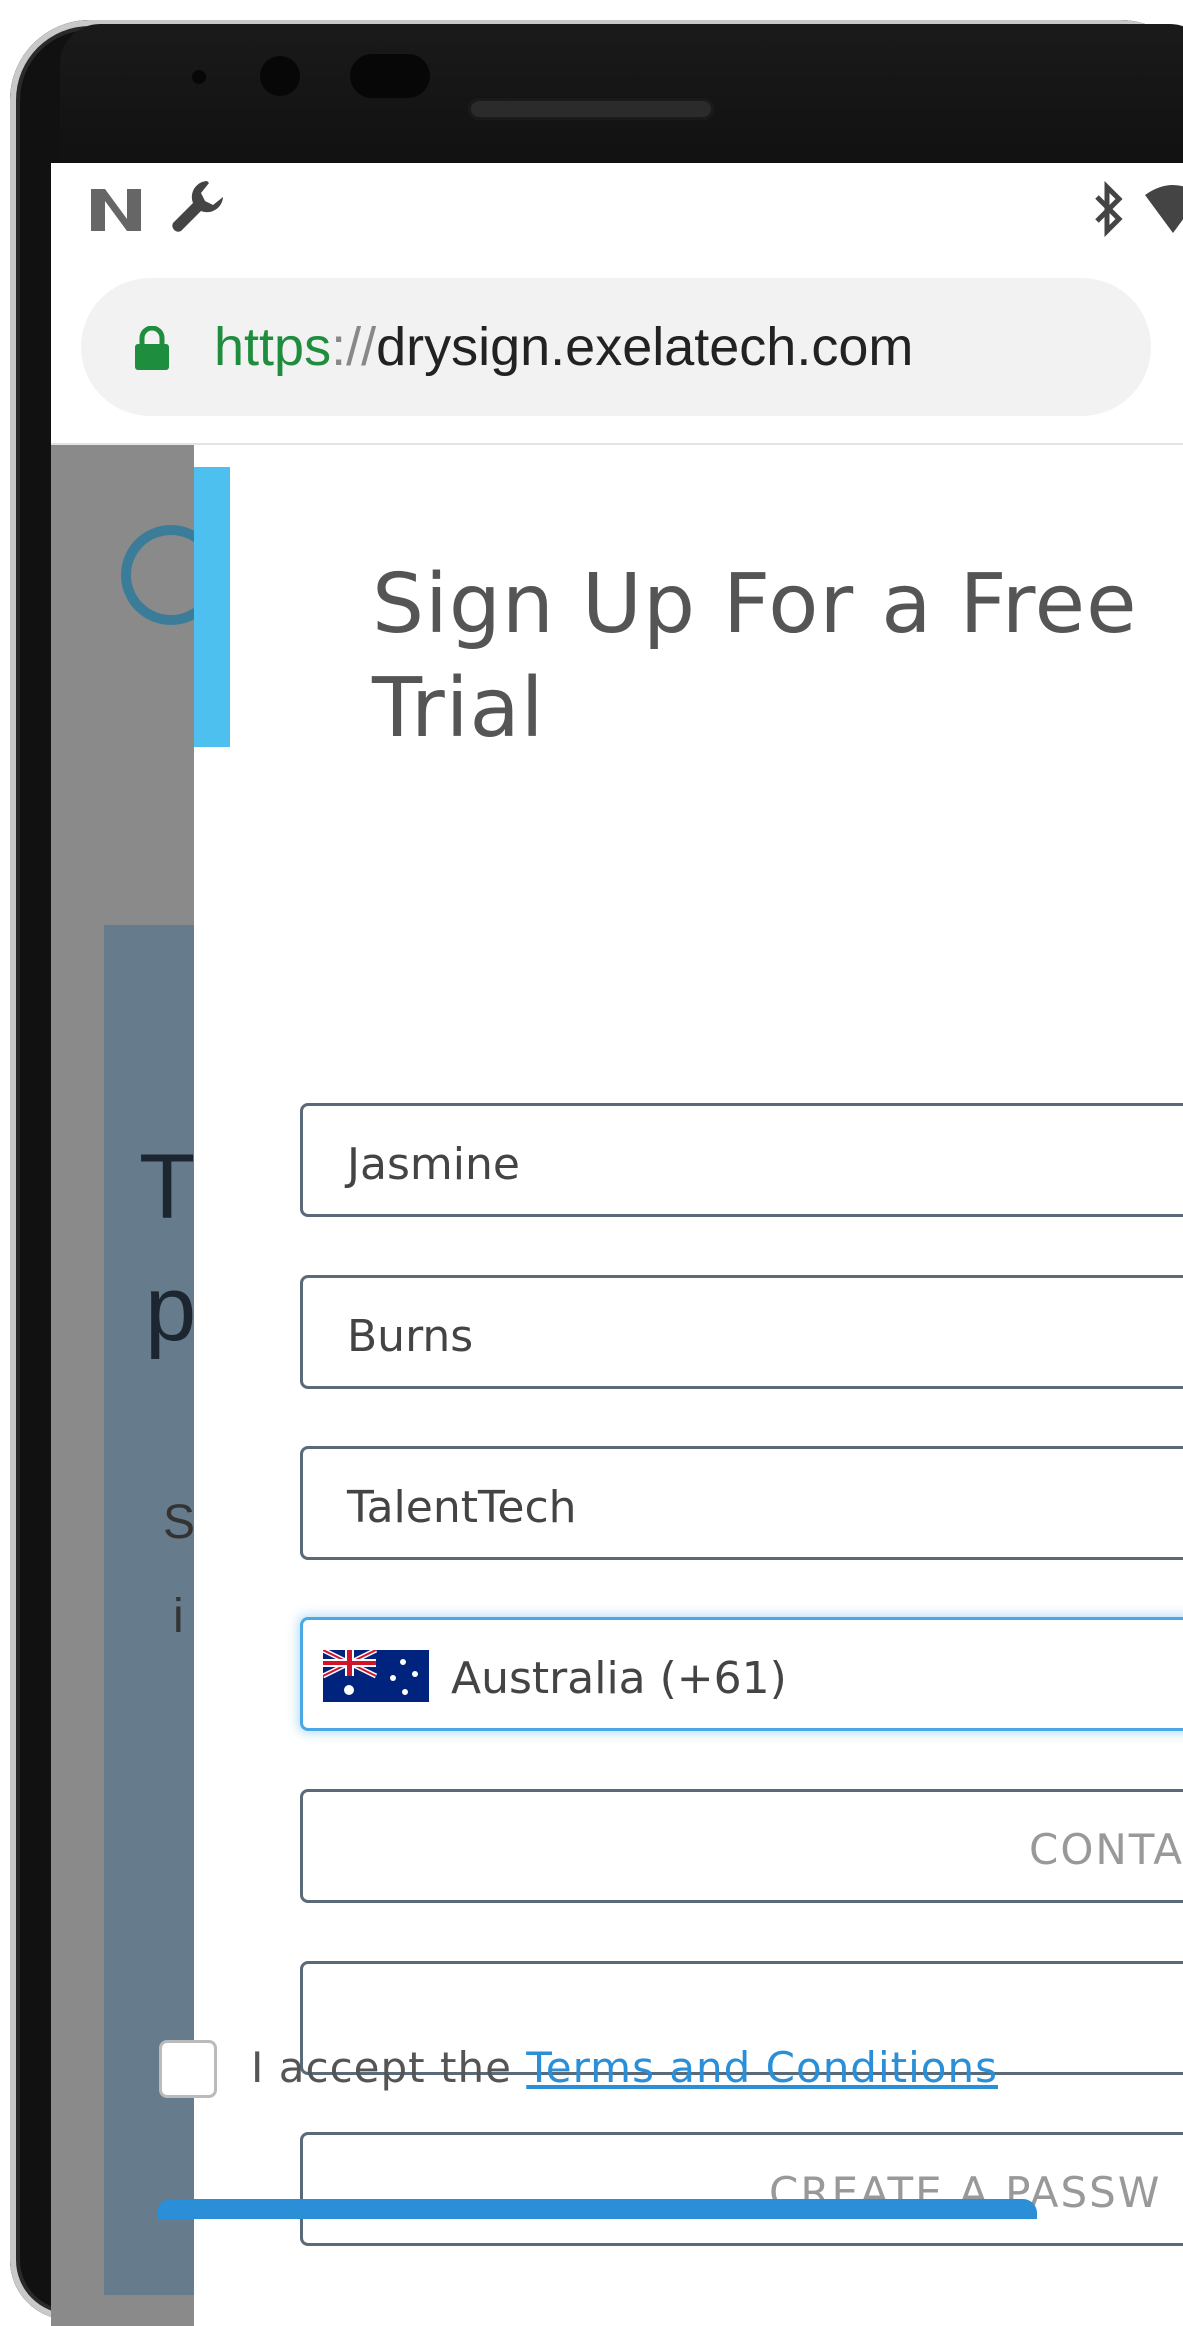 This screenshot has height=2326, width=1183. I want to click on wrench-icon, so click(197, 206).